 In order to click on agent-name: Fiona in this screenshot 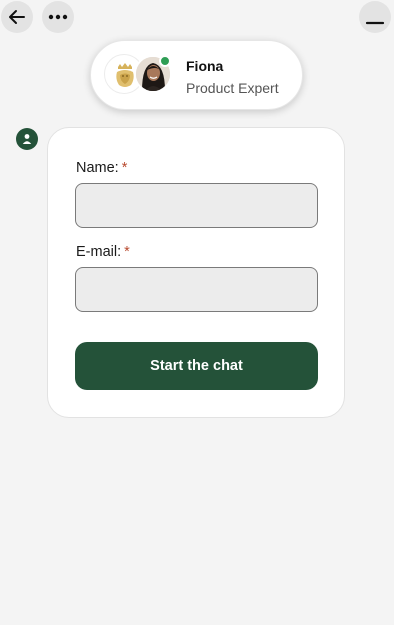, I will do `click(205, 66)`.